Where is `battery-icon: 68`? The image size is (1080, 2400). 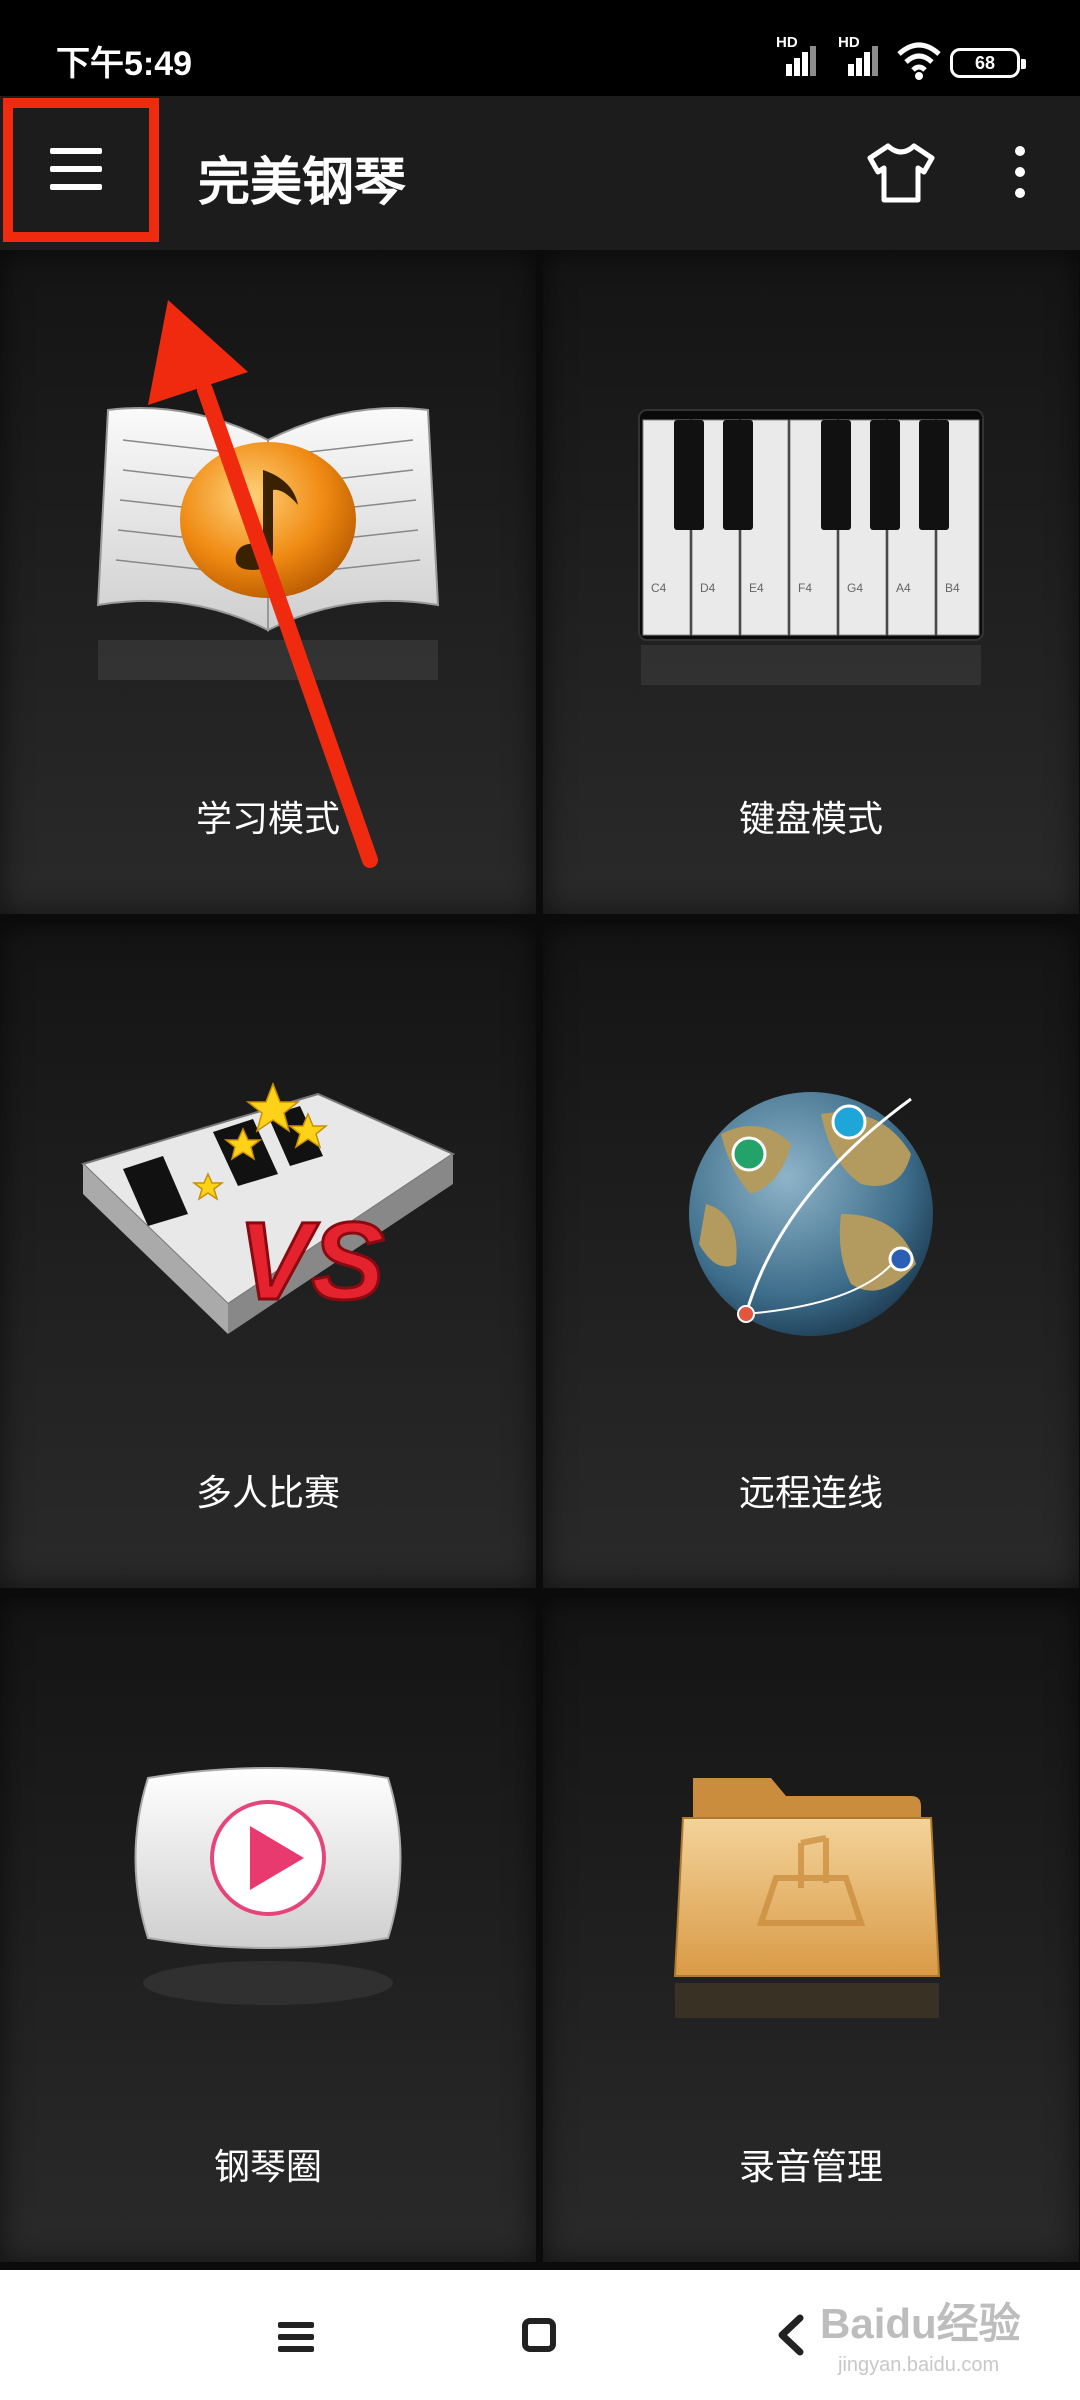 battery-icon: 68 is located at coordinates (988, 63).